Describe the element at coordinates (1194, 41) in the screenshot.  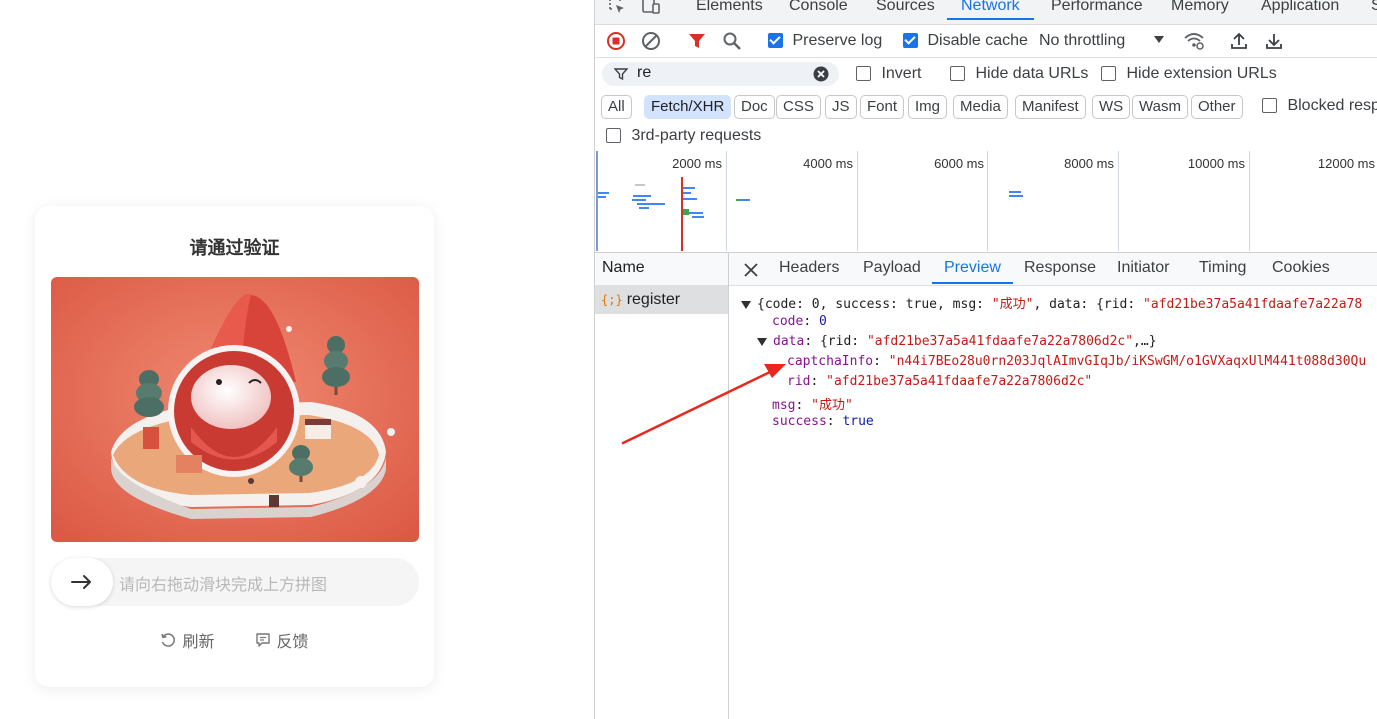
I see `network-conditions-icon` at that location.